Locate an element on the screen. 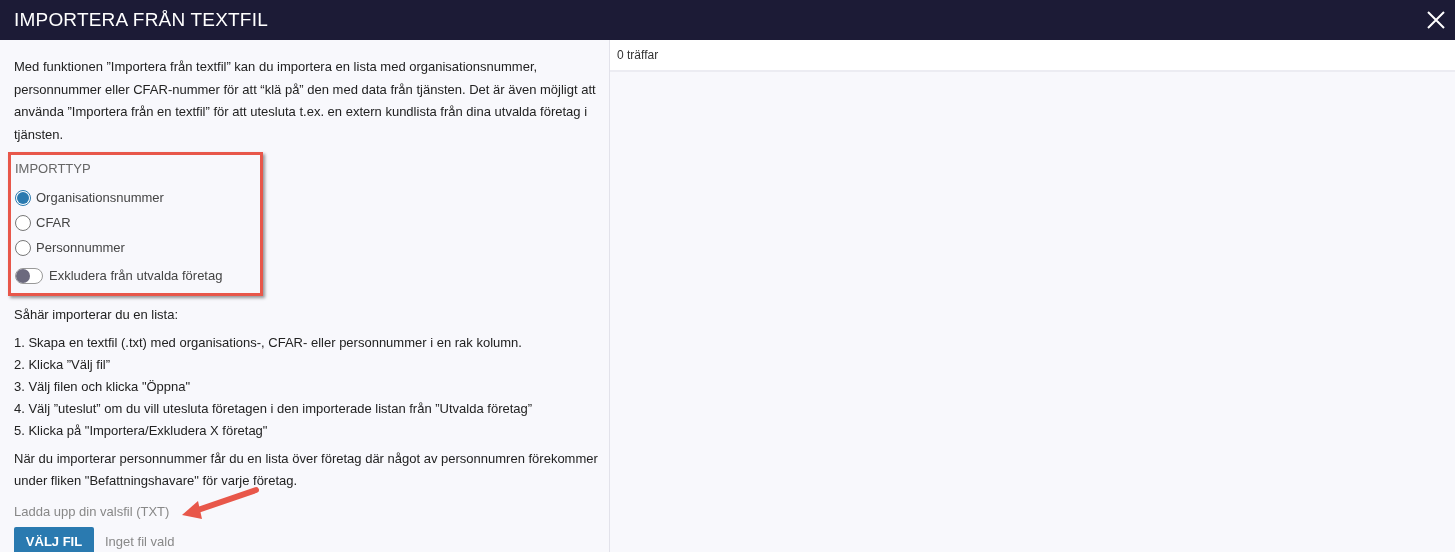 The width and height of the screenshot is (1455, 552). instructions-heading: Såhär importerar du en lista: is located at coordinates (97, 315).